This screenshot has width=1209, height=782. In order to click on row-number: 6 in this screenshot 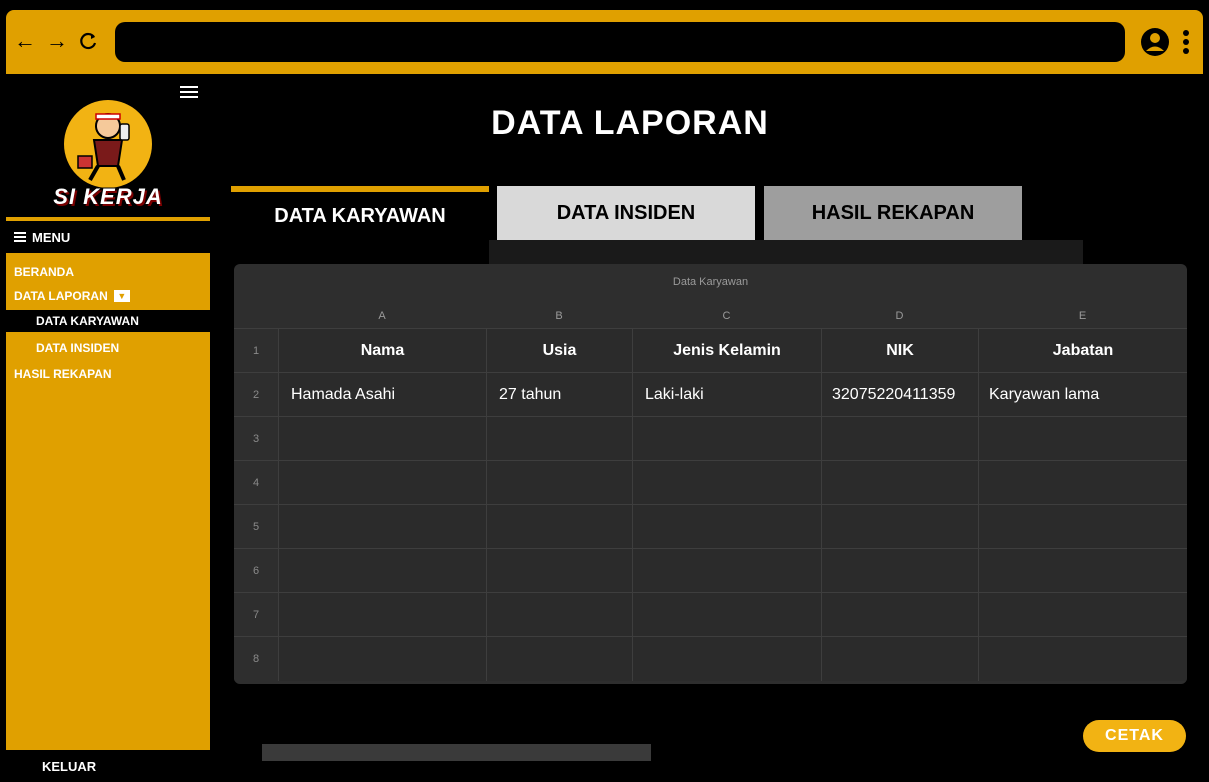, I will do `click(256, 571)`.